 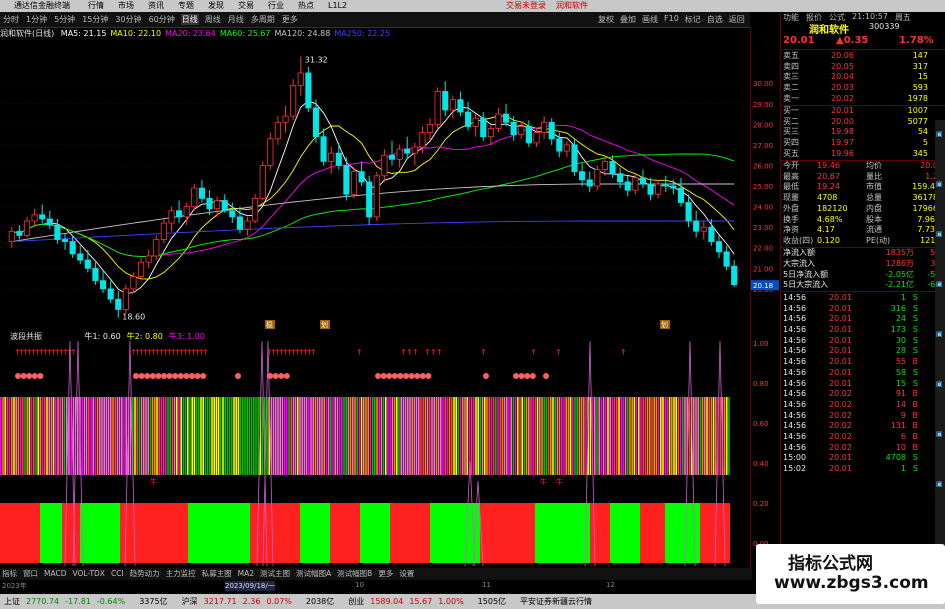 What do you see at coordinates (795, 351) in the screenshot?
I see `quote-cell: 14:56` at bounding box center [795, 351].